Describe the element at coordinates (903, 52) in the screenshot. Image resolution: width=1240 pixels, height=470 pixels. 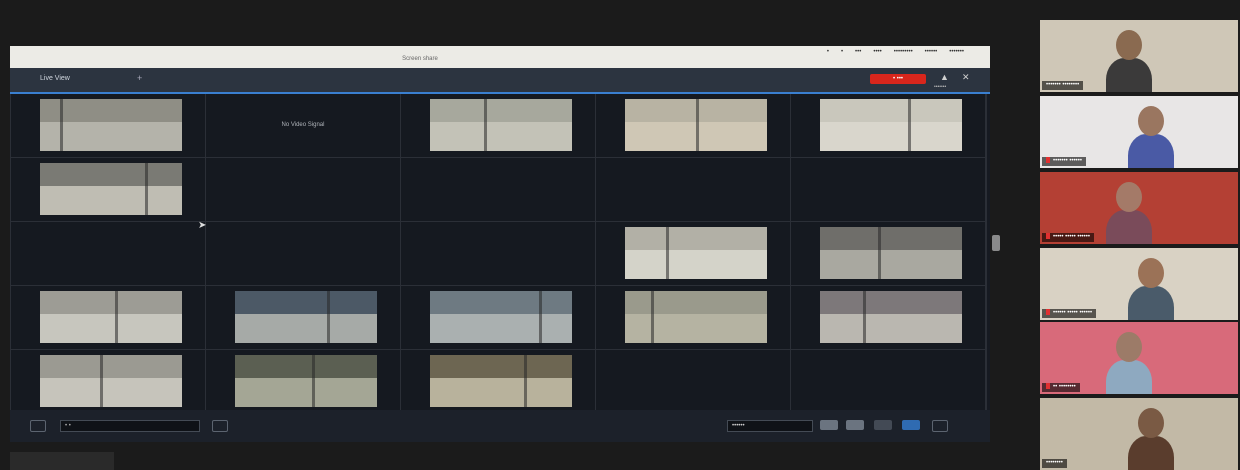
I see `menu-item: •••••••••` at that location.